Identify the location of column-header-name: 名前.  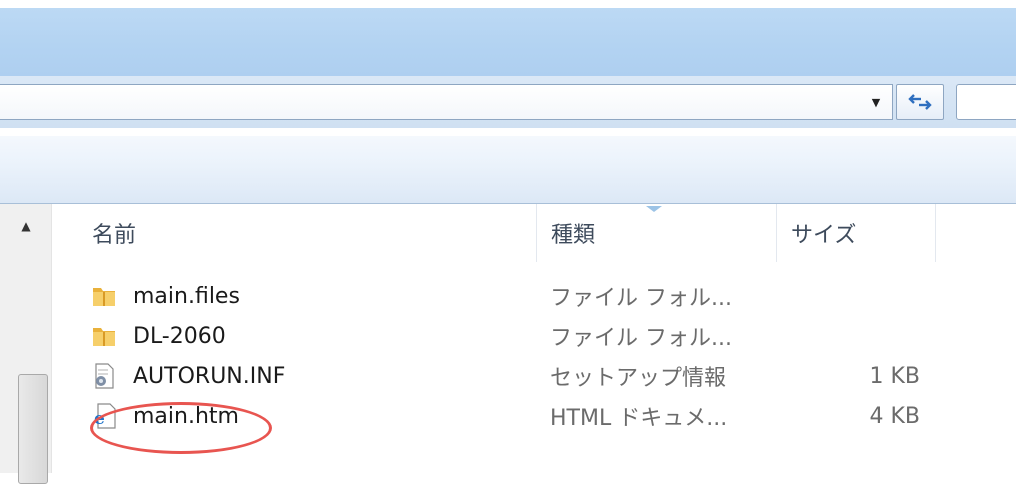
(307, 233).